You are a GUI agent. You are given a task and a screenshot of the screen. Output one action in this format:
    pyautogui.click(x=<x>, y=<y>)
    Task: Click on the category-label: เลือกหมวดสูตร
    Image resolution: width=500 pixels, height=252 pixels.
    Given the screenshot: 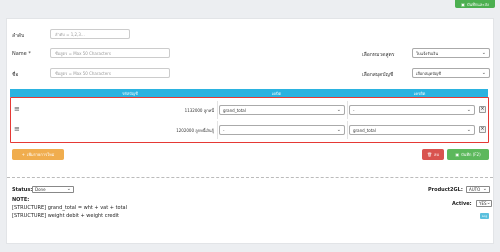 What is the action you would take?
    pyautogui.click(x=378, y=55)
    